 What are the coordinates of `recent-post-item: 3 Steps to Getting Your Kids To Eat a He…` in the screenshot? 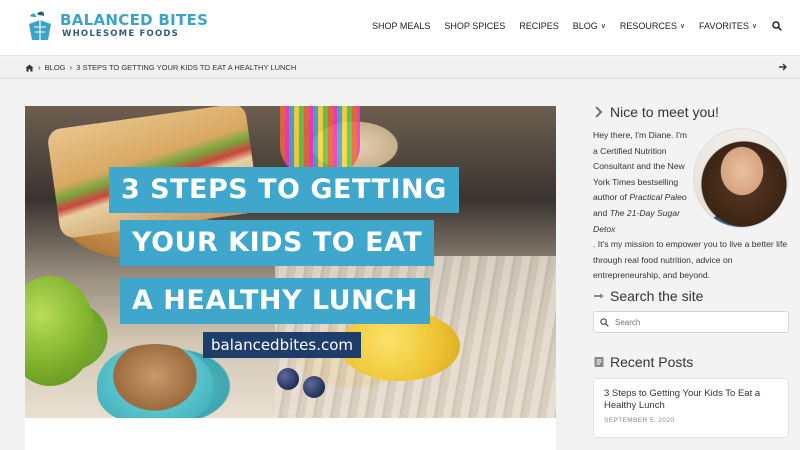 It's located at (691, 408).